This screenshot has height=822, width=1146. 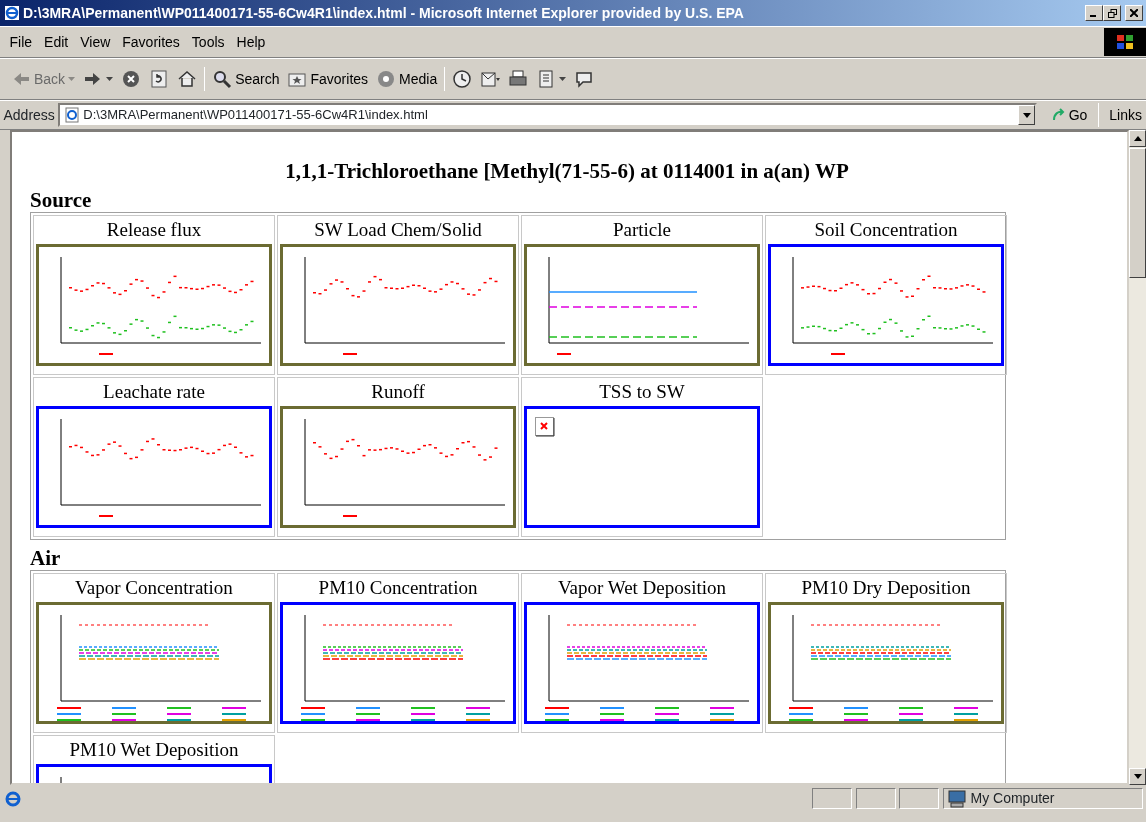 What do you see at coordinates (567, 171) in the screenshot?
I see `page-heading: 1,1,1-Trichloroethane [Methyl(71-55-6) at 0114001 in a(an) WP` at bounding box center [567, 171].